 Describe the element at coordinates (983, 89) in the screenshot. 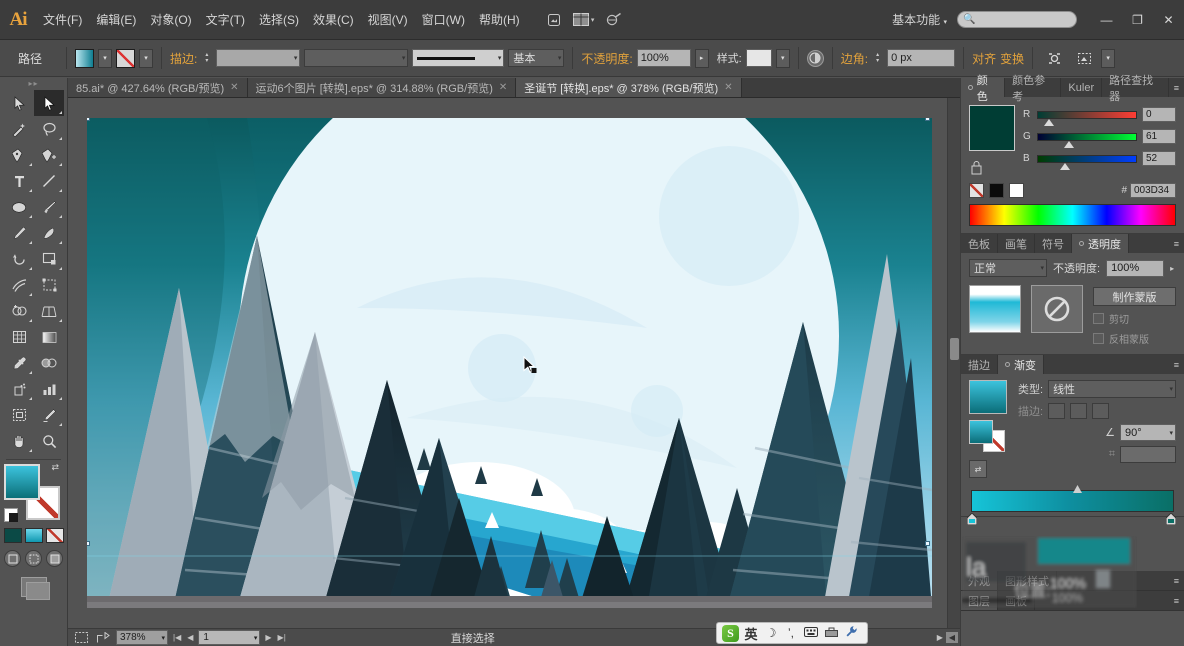

I see `tab-color: 颜色` at that location.